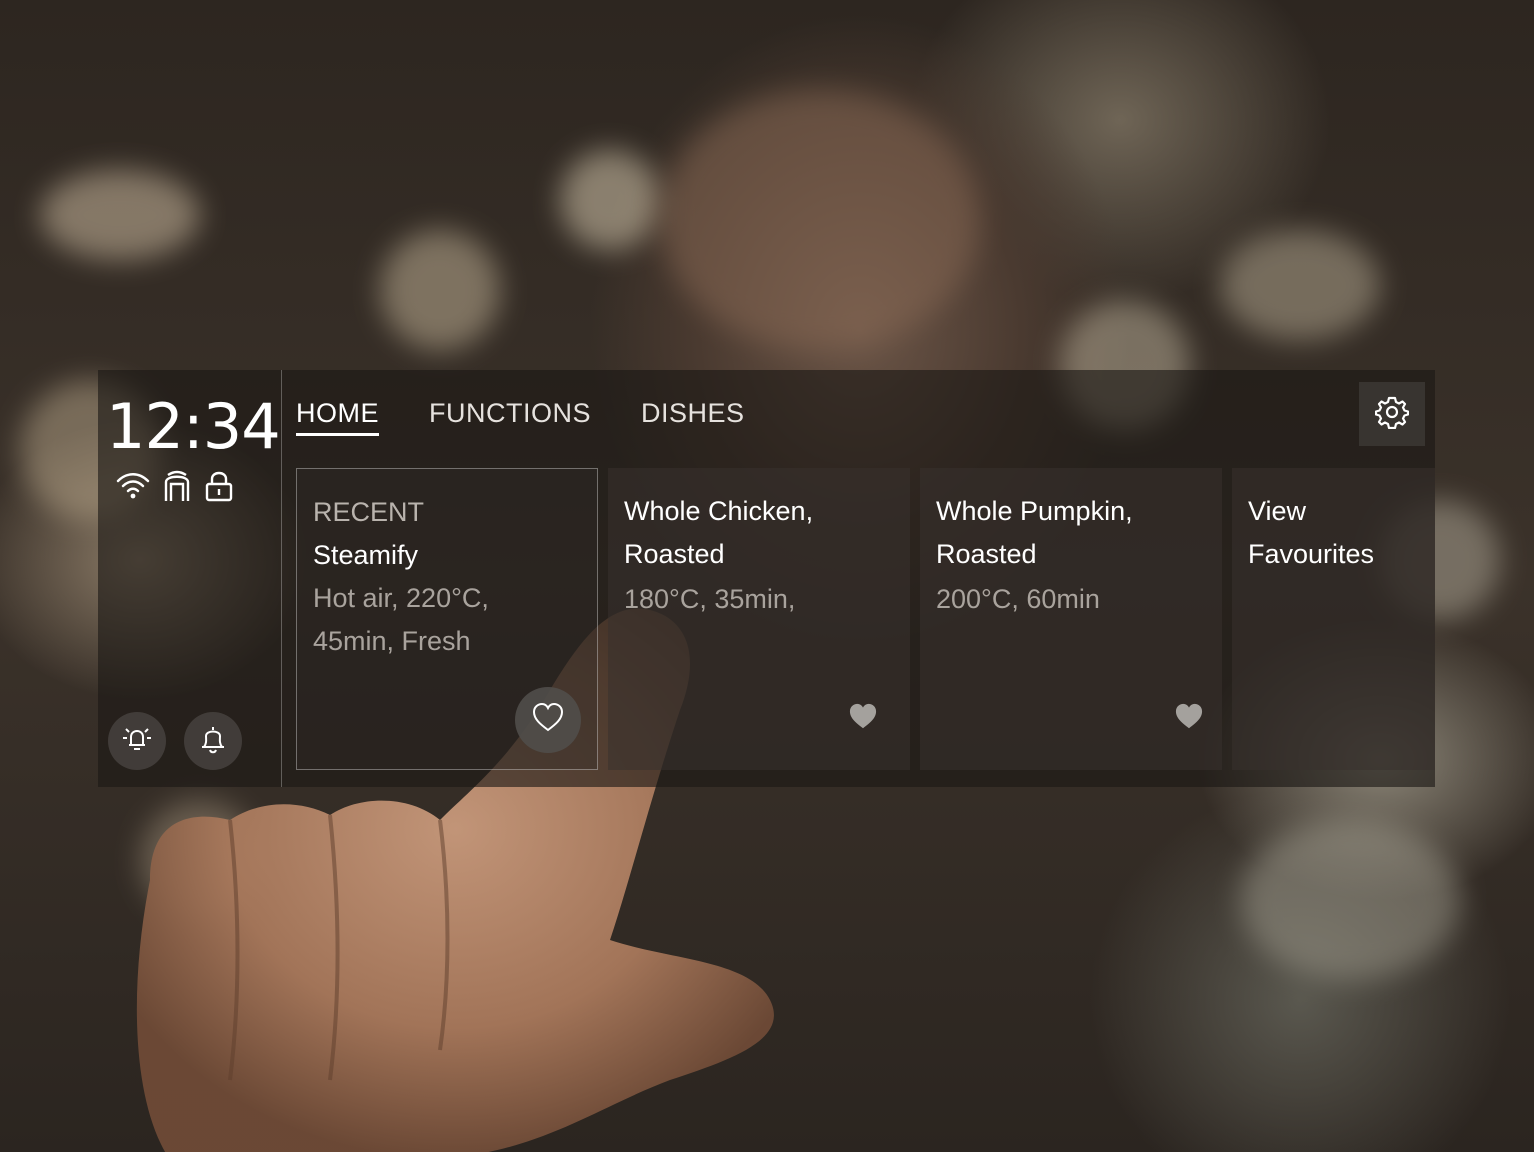 The height and width of the screenshot is (1152, 1534). I want to click on gear-icon, so click(1392, 414).